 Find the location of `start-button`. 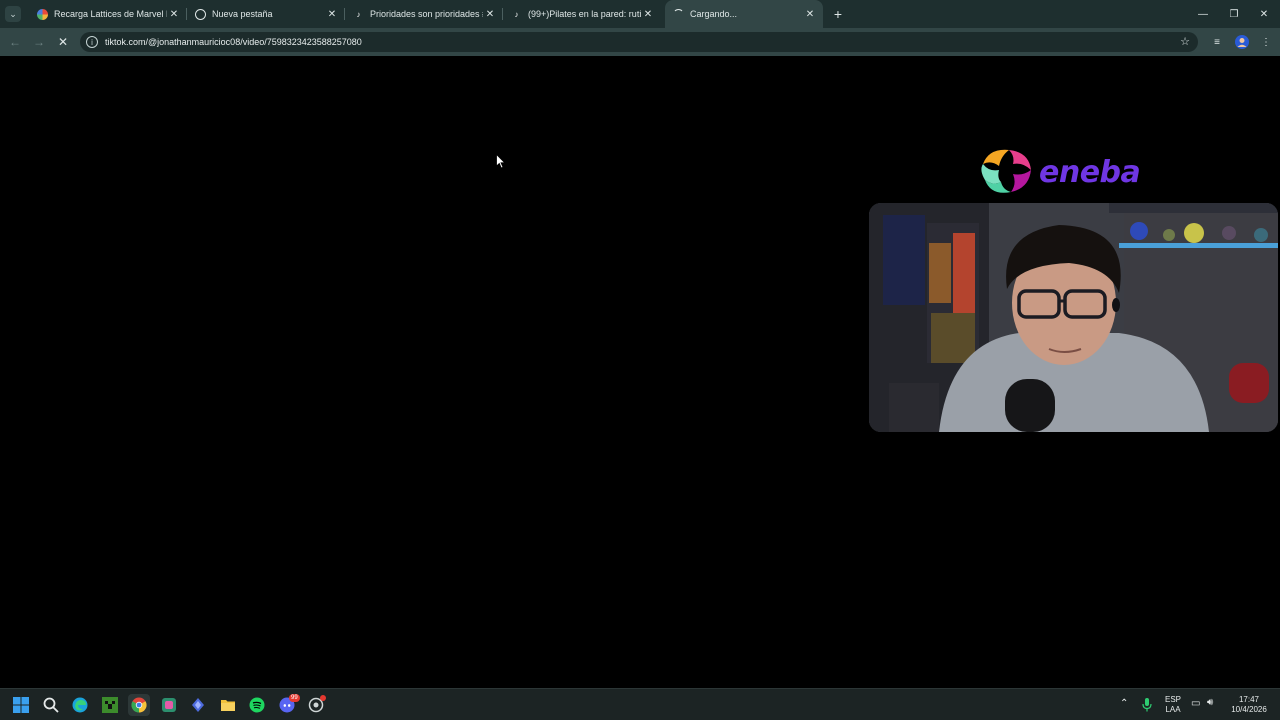

start-button is located at coordinates (21, 705).